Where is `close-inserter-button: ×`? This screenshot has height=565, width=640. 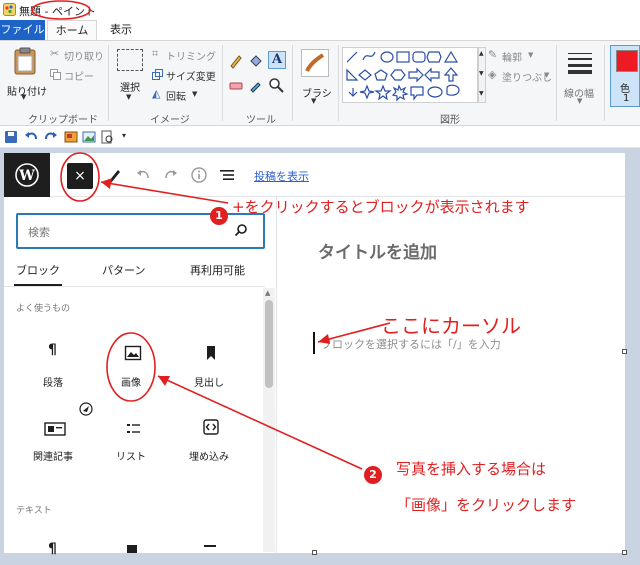
close-inserter-button: × is located at coordinates (80, 176).